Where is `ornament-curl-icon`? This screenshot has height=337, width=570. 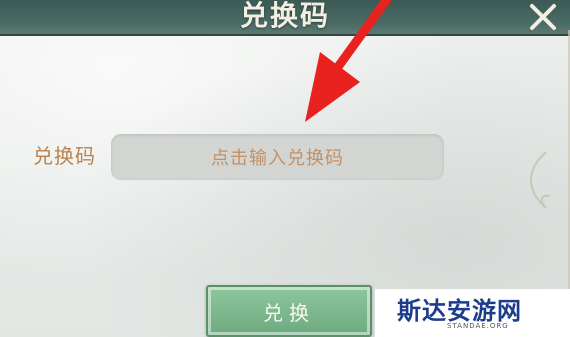
ornament-curl-icon is located at coordinates (540, 180).